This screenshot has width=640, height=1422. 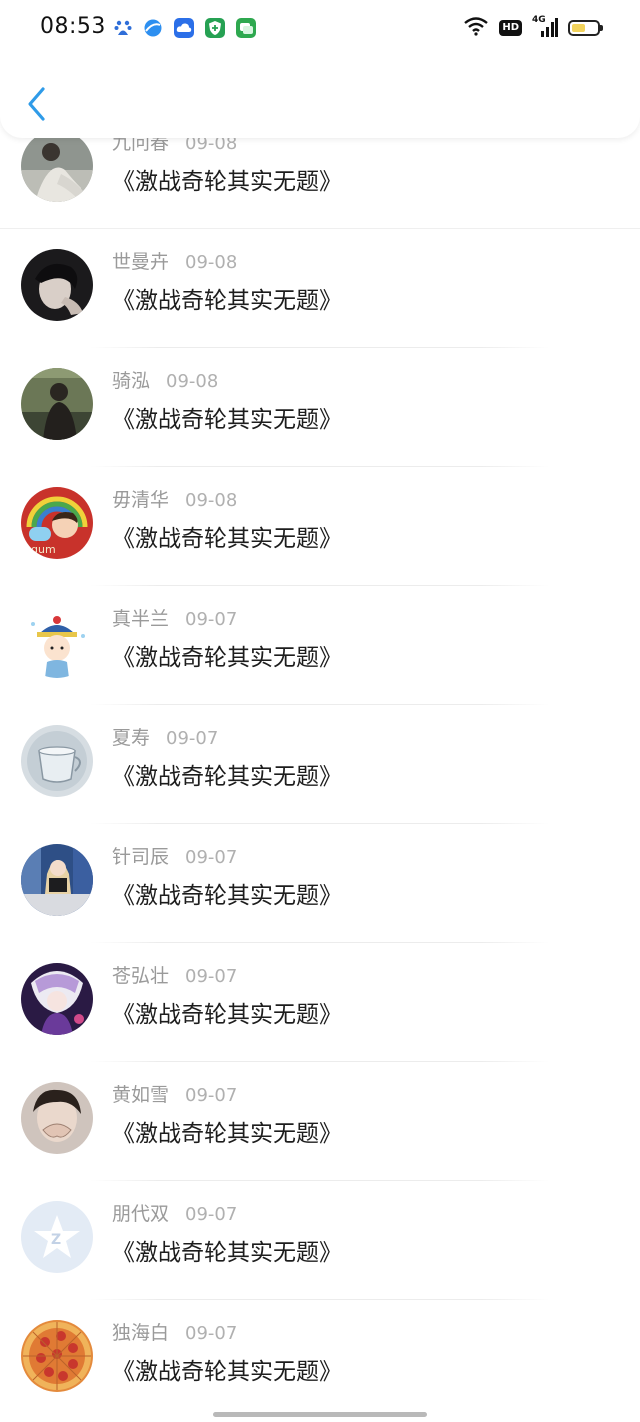 What do you see at coordinates (140, 619) in the screenshot?
I see `commenter-name: 真半兰` at bounding box center [140, 619].